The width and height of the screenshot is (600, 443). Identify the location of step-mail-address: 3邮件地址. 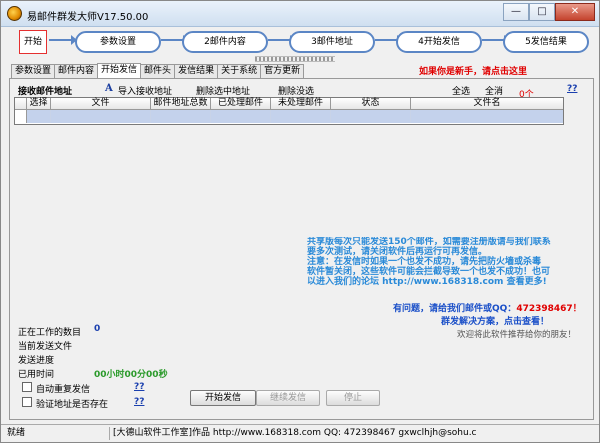
(332, 42).